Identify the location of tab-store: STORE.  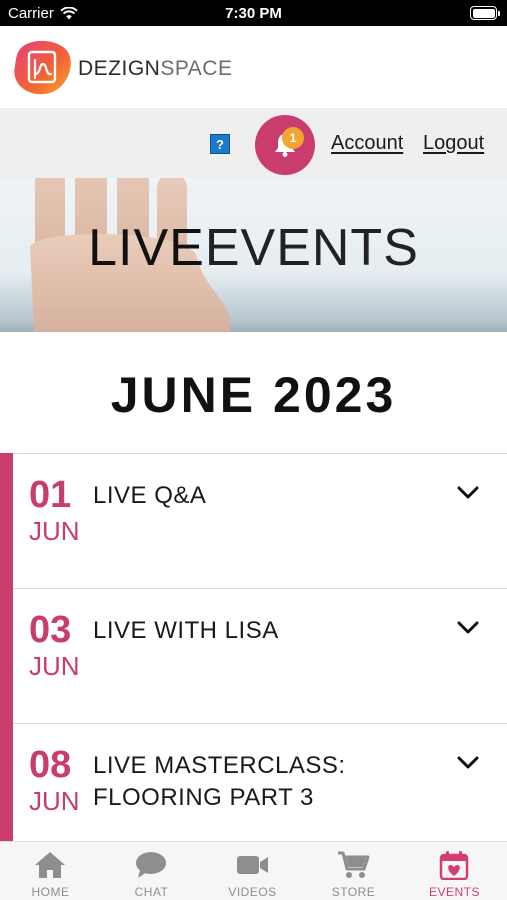
(353, 871).